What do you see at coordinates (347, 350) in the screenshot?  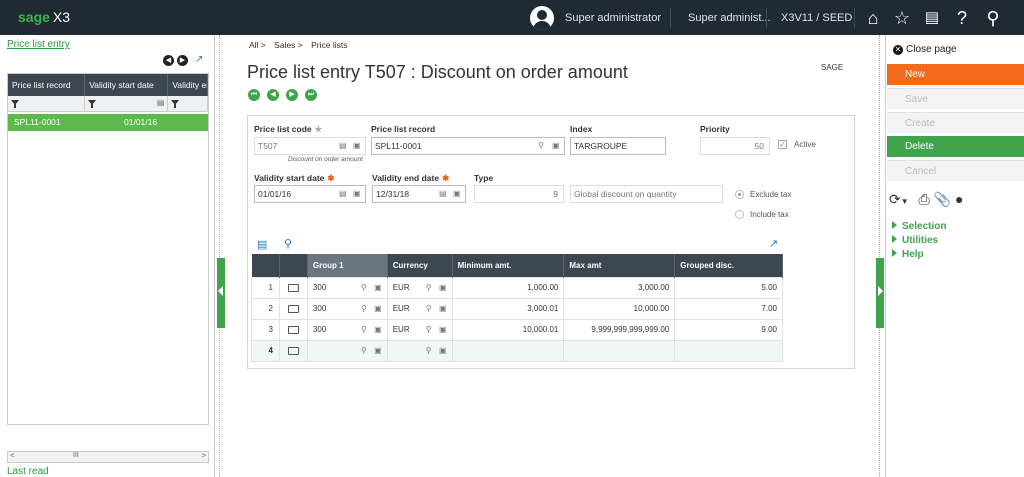 I see `group-cell: ⚲ ▣` at bounding box center [347, 350].